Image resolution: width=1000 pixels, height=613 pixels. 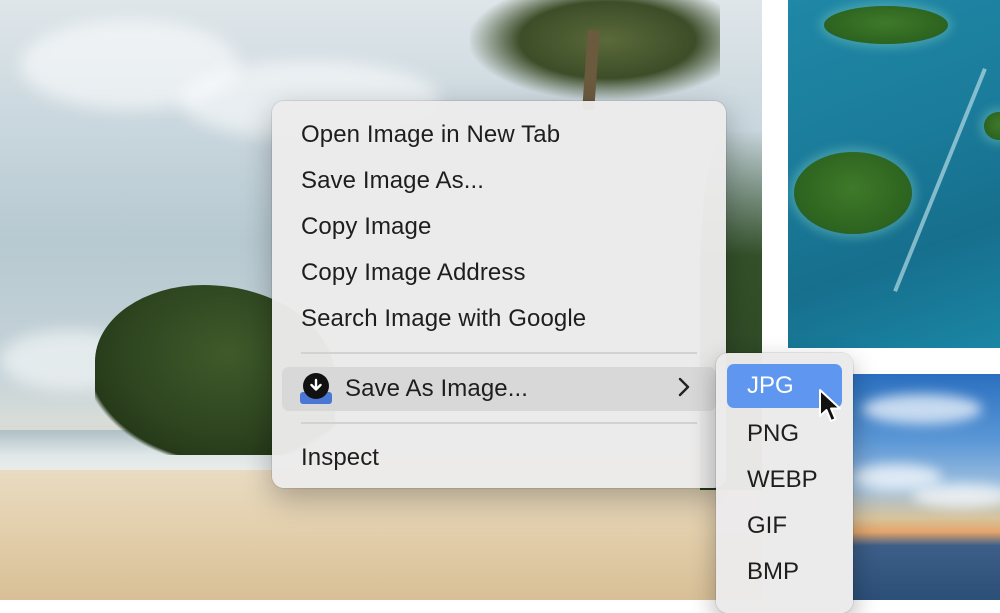 I want to click on islands-photo, so click(x=894, y=174).